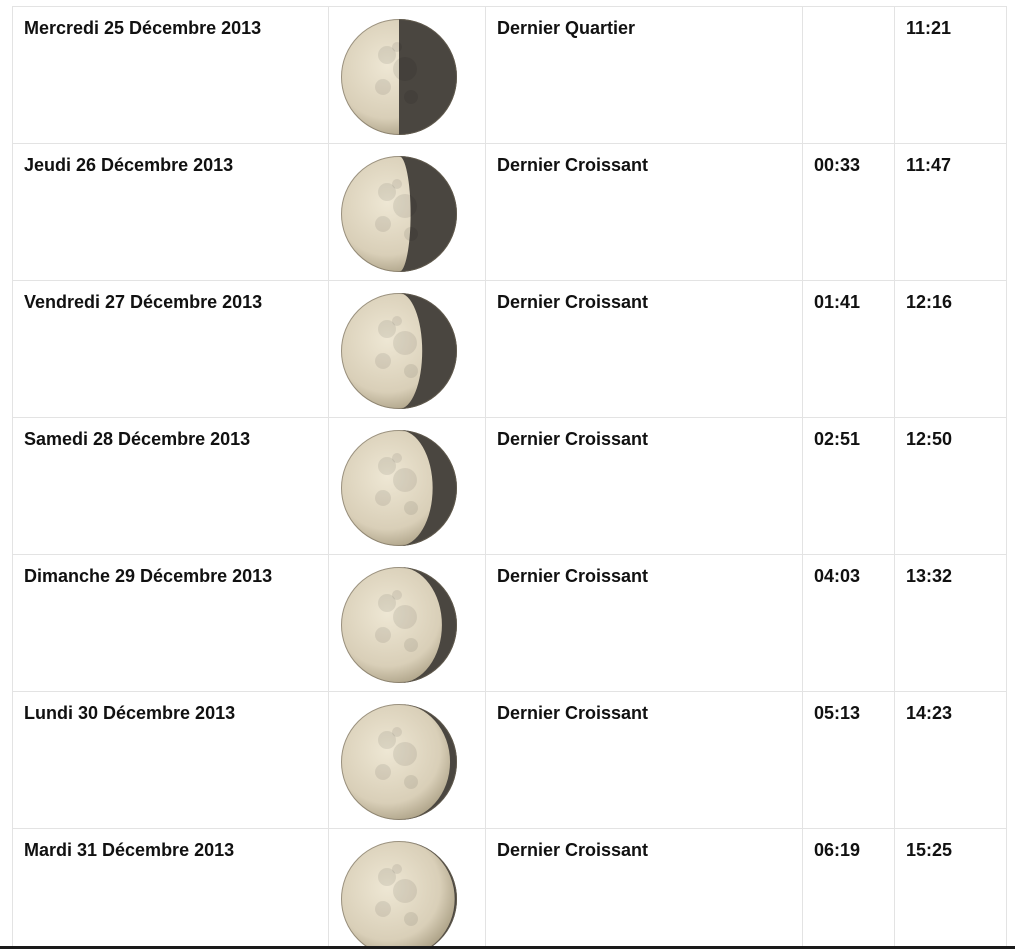  Describe the element at coordinates (848, 486) in the screenshot. I see `moonrise-cell: 02:51` at that location.